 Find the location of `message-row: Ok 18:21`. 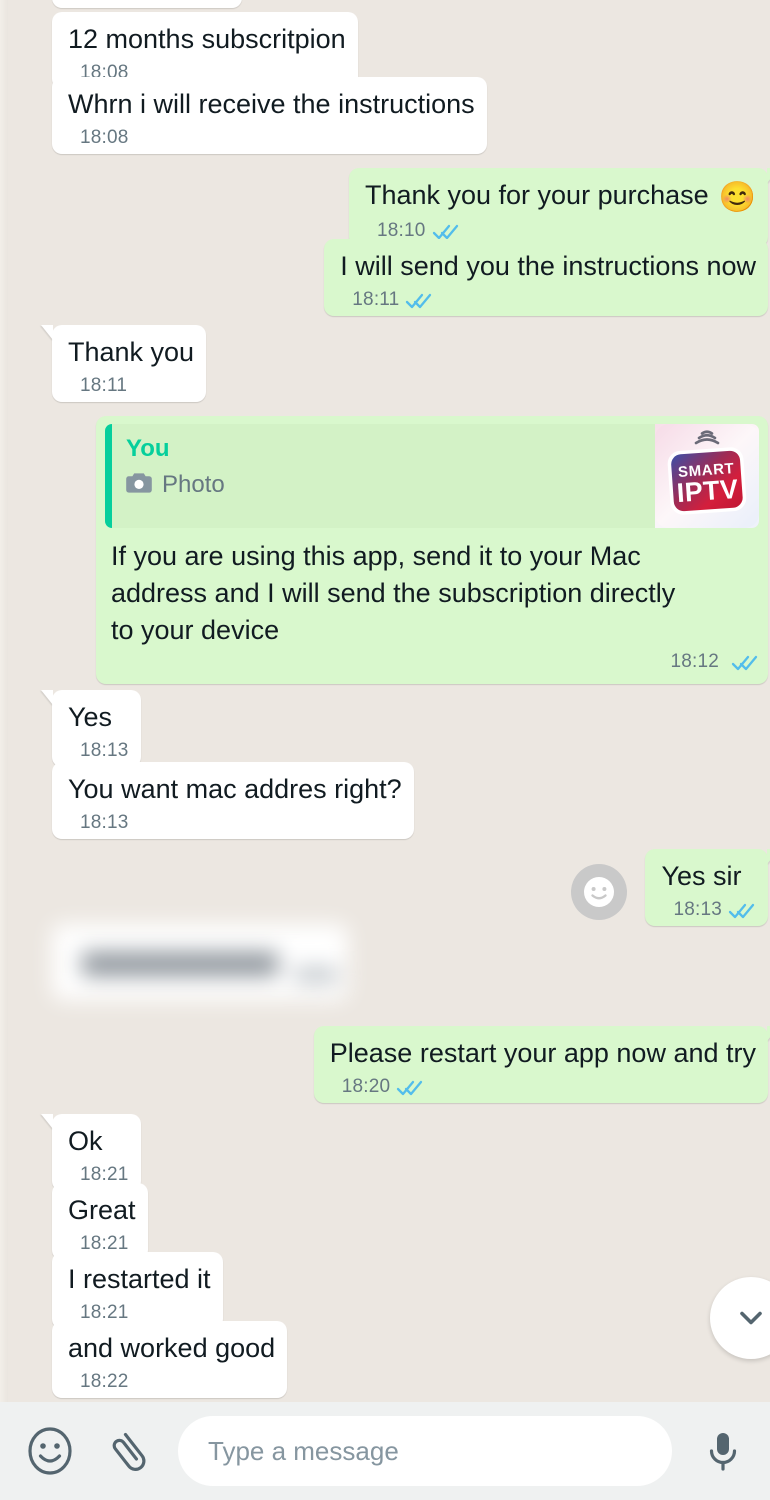

message-row: Ok 18:21 is located at coordinates (96, 1152).